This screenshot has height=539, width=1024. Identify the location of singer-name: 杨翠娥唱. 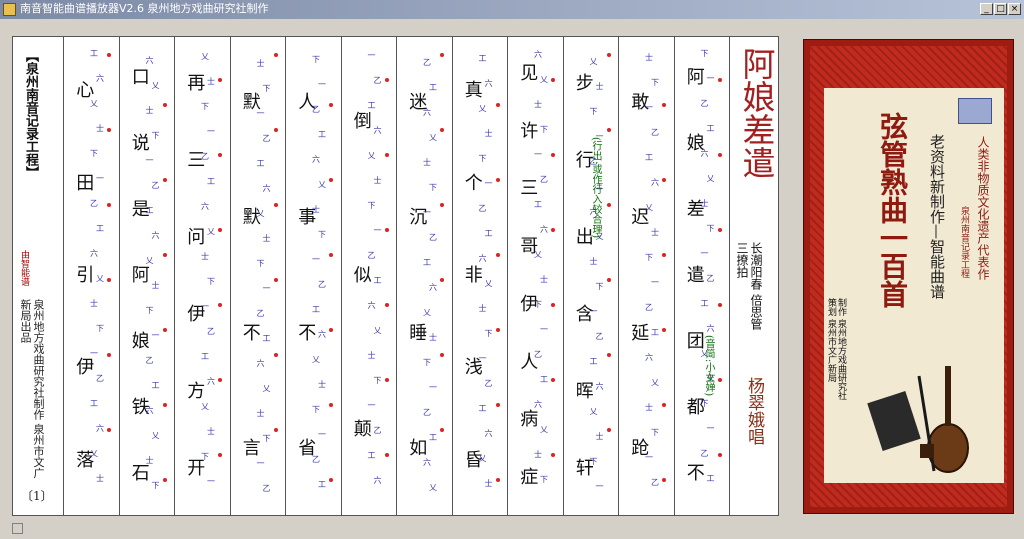
(754, 411).